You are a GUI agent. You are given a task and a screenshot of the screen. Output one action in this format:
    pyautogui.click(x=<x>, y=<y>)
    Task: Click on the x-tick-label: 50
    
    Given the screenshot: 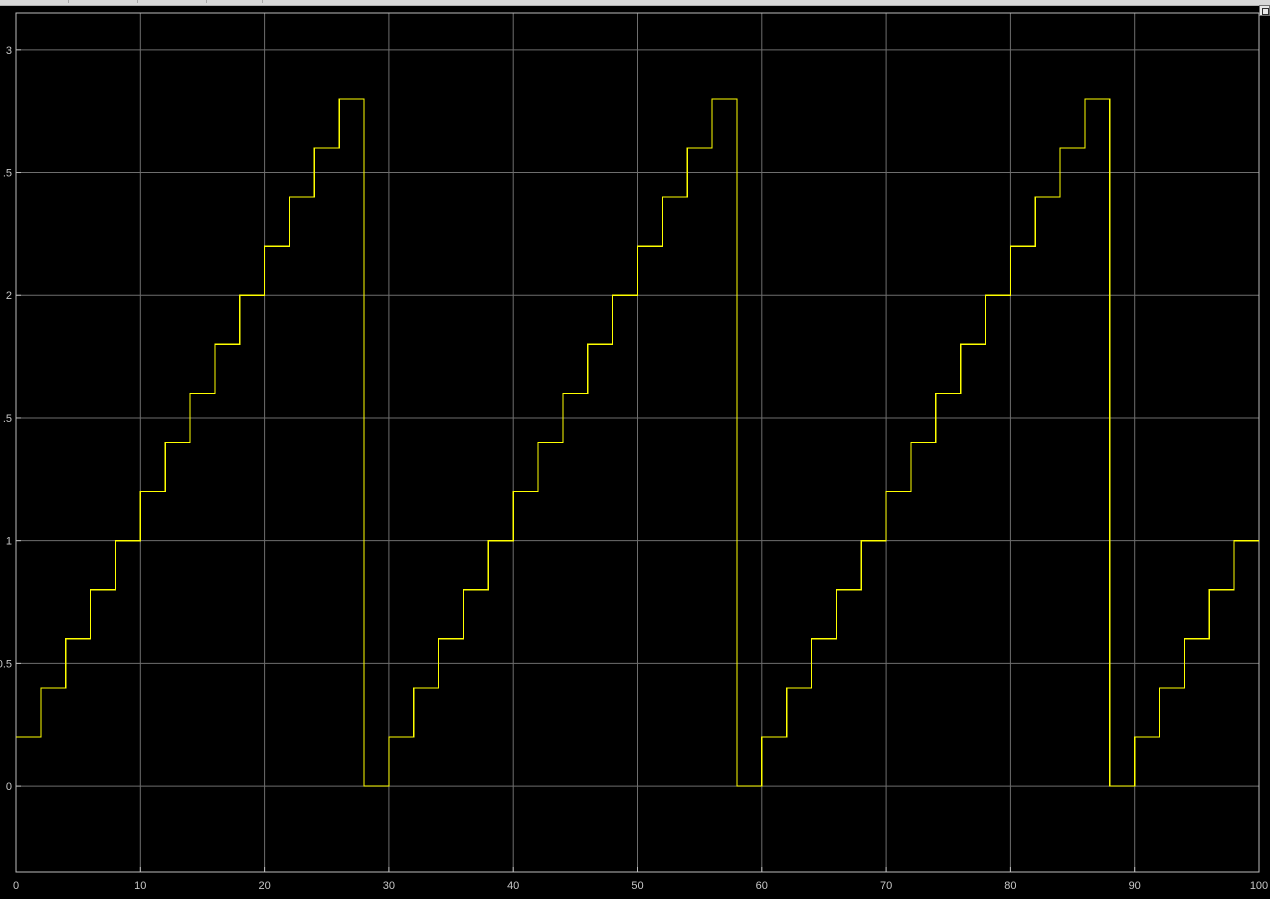 What is the action you would take?
    pyautogui.click(x=637, y=886)
    